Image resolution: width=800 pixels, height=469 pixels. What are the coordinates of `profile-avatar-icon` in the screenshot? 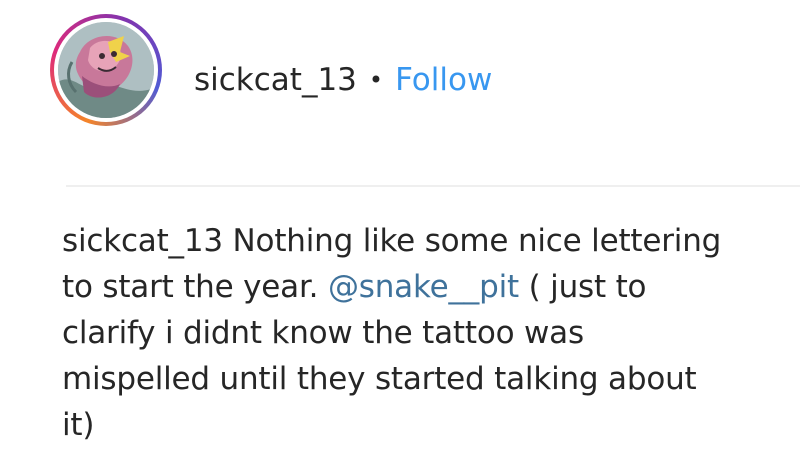 It's located at (106, 70).